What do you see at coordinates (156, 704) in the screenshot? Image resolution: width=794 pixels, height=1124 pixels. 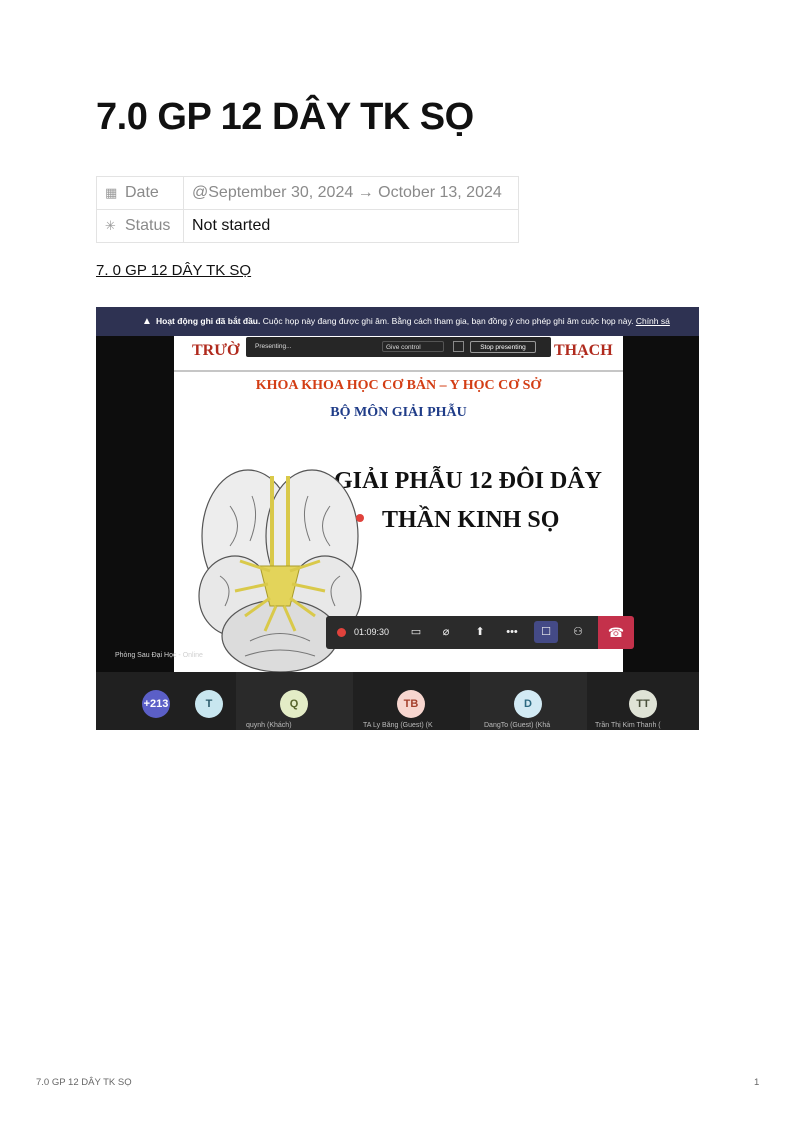 I see `participant-avatar: +213` at bounding box center [156, 704].